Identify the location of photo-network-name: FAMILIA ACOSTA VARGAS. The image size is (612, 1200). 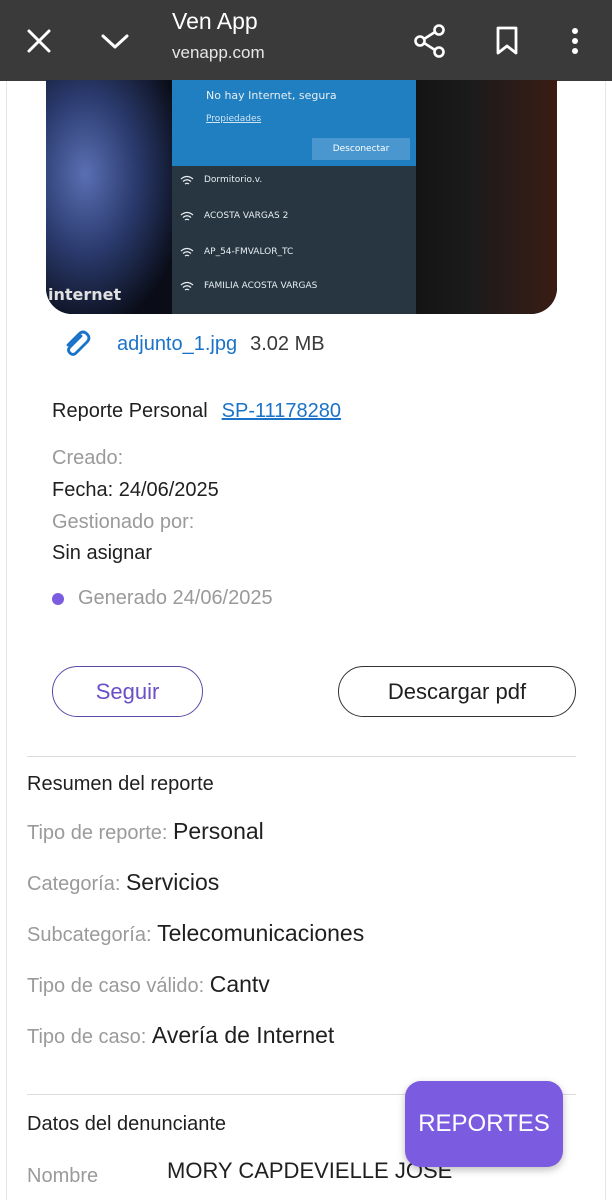
(261, 286).